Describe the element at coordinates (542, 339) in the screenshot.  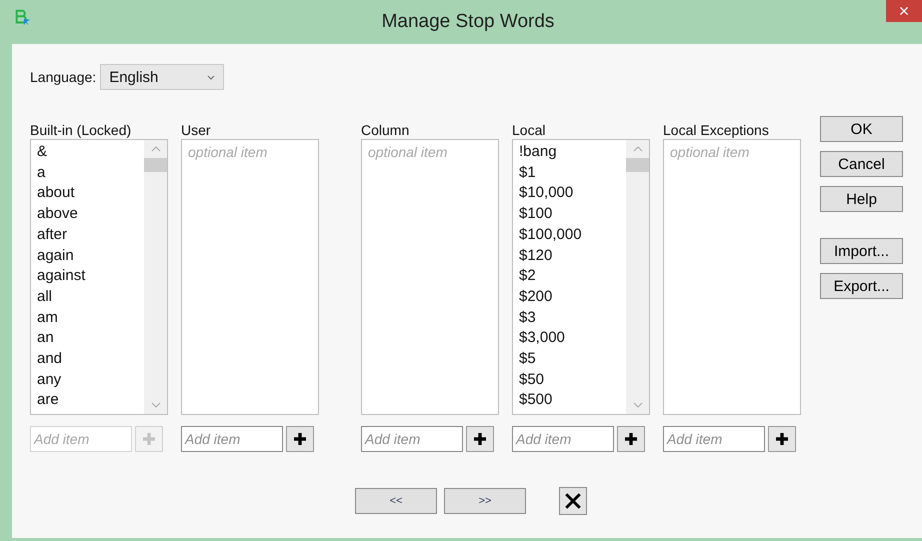
I see `list-item: $3,000` at that location.